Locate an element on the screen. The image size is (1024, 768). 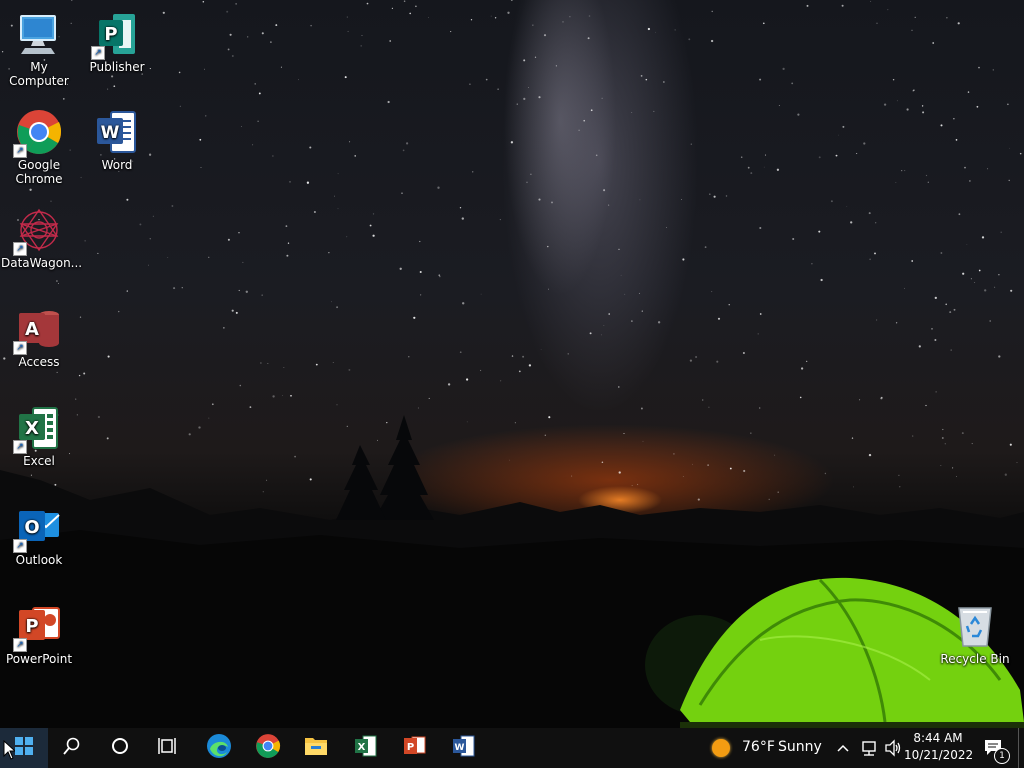
computer-icon is located at coordinates (39, 34).